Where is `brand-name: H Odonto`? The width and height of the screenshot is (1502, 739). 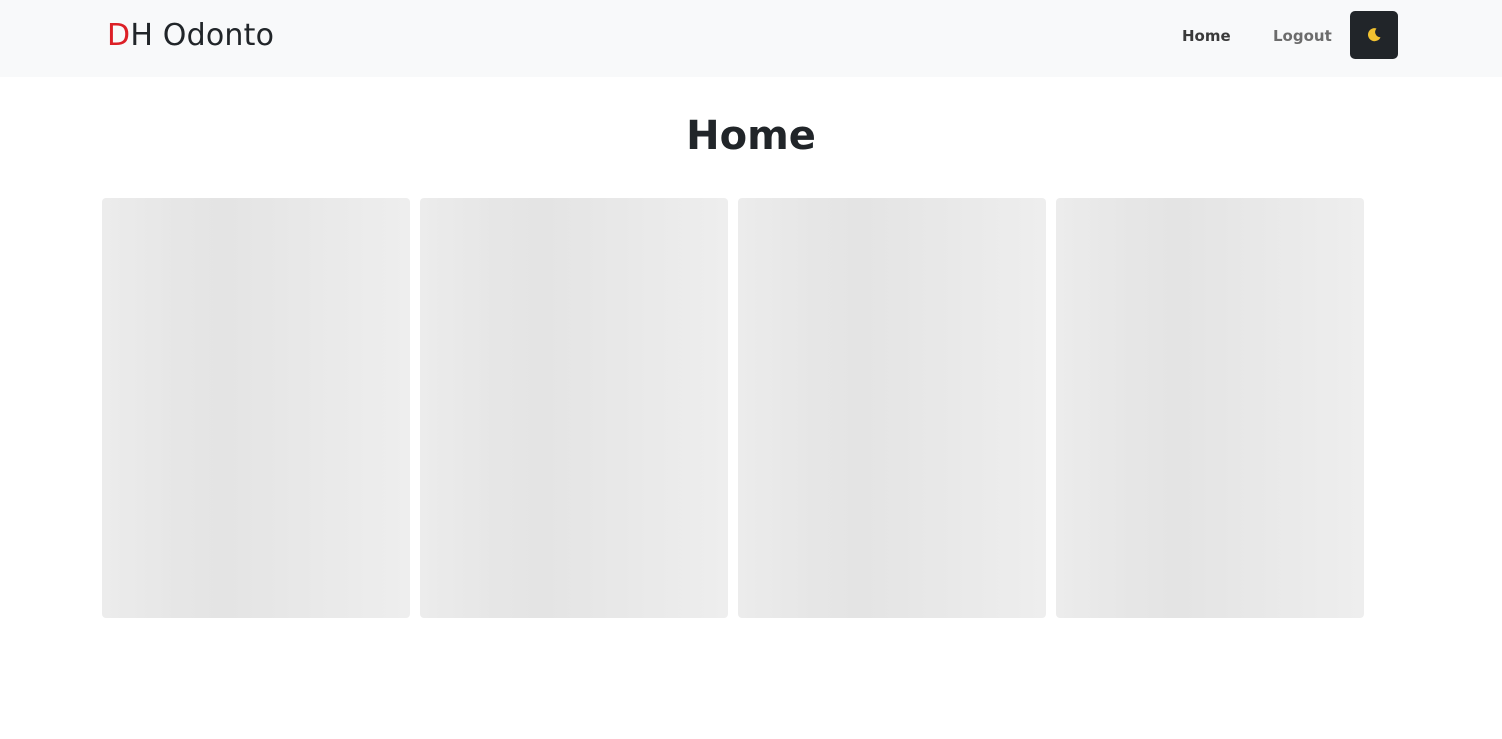 brand-name: H Odonto is located at coordinates (202, 35).